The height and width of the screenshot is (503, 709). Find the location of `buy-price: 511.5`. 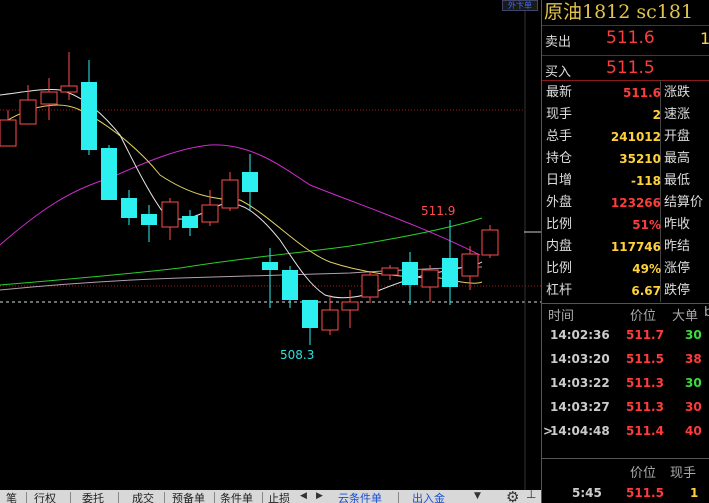

buy-price: 511.5 is located at coordinates (630, 68).